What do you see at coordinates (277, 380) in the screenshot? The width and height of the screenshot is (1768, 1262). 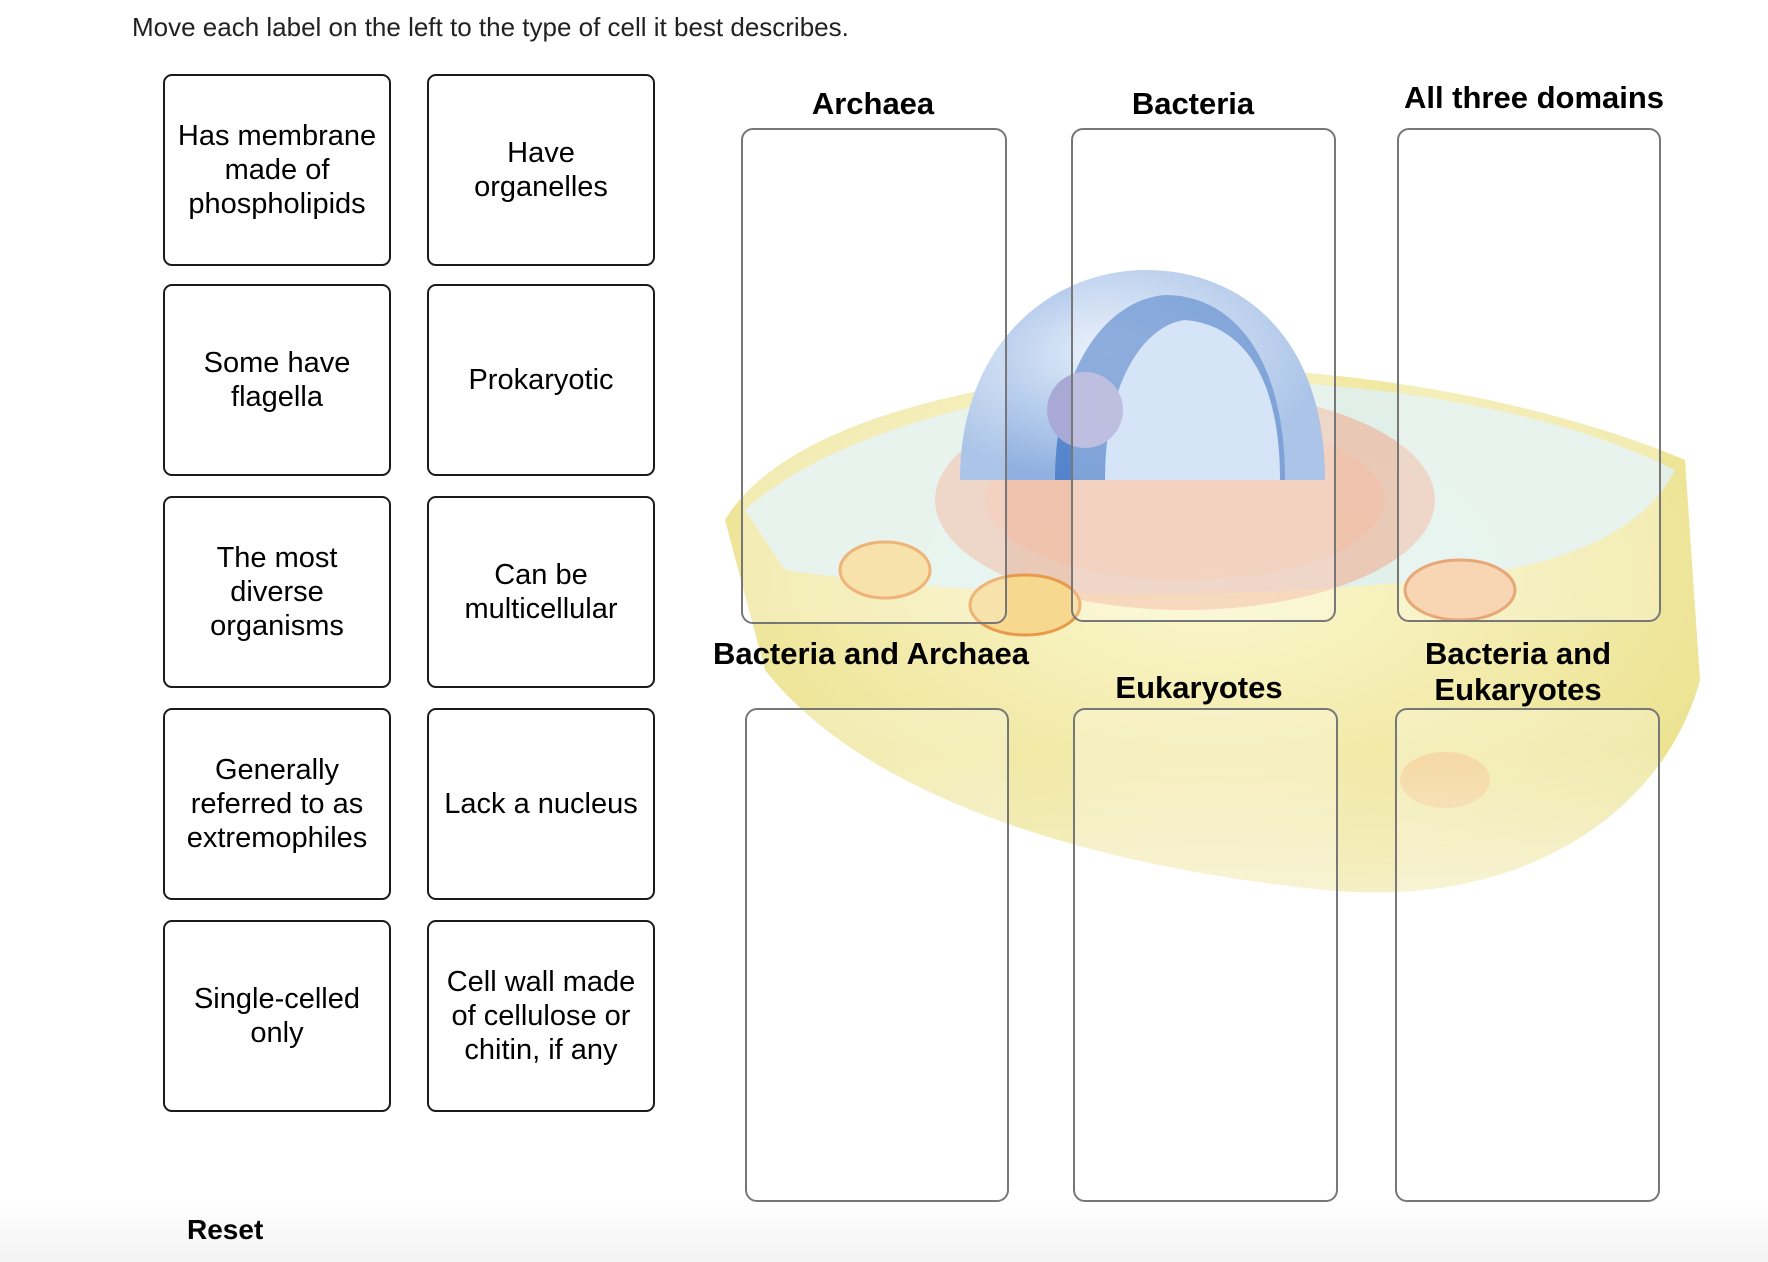 I see `label-card-flagella: Some have flagella` at bounding box center [277, 380].